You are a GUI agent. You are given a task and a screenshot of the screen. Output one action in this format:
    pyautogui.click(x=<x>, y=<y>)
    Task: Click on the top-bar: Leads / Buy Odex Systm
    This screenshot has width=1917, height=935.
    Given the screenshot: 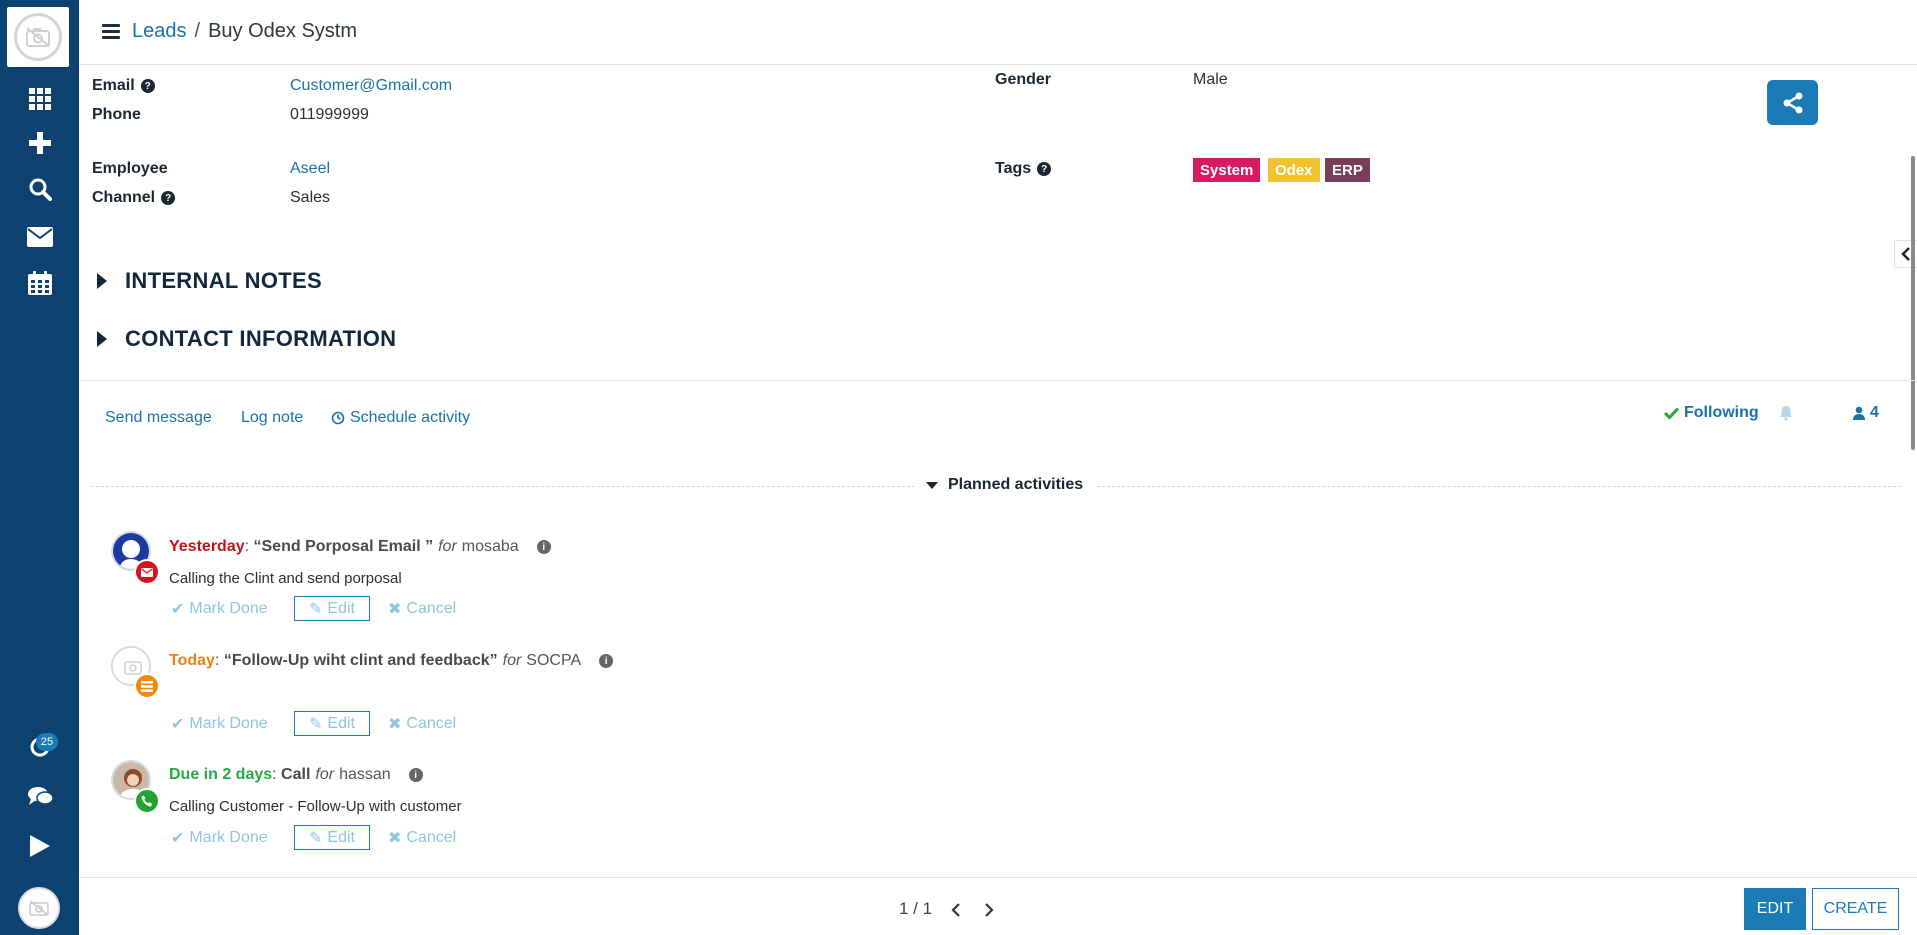 What is the action you would take?
    pyautogui.click(x=998, y=32)
    